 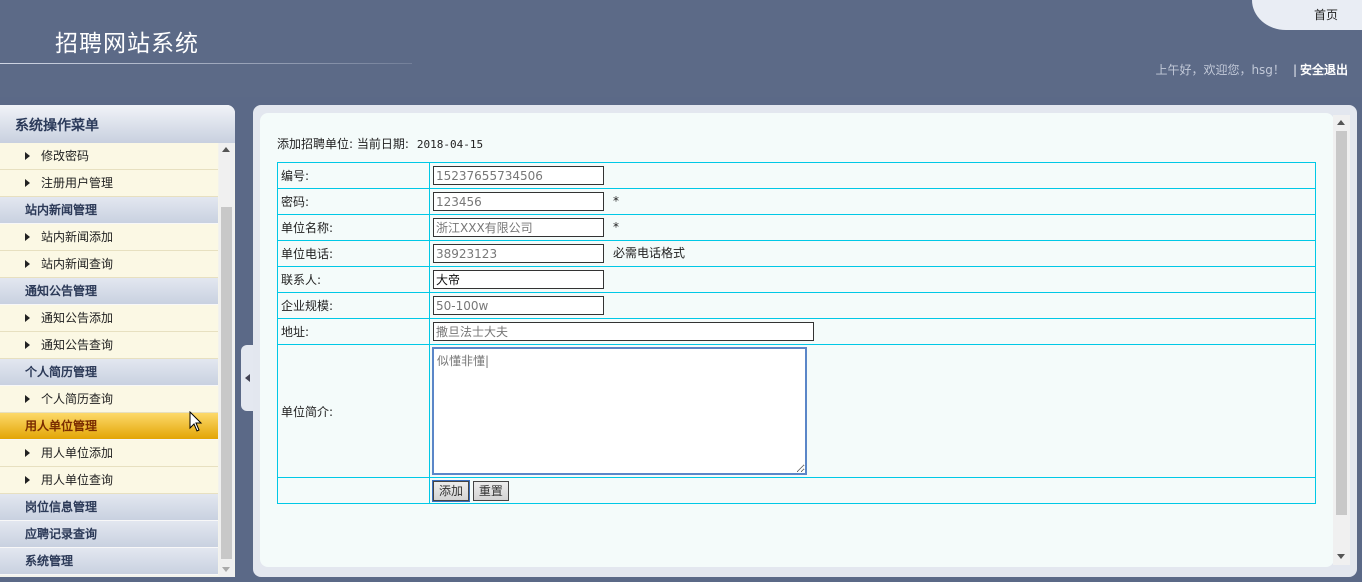 What do you see at coordinates (1326, 14) in the screenshot?
I see `home-link: 首页` at bounding box center [1326, 14].